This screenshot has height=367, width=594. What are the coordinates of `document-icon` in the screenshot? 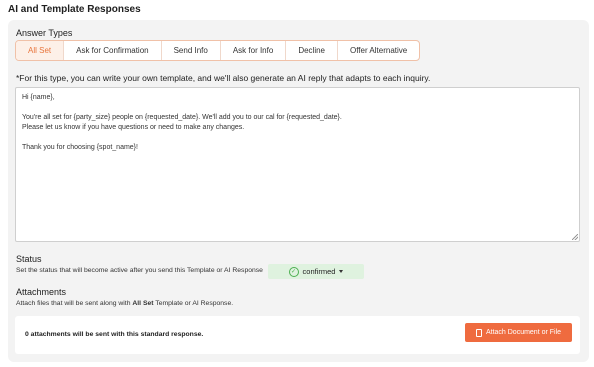 It's located at (478, 332).